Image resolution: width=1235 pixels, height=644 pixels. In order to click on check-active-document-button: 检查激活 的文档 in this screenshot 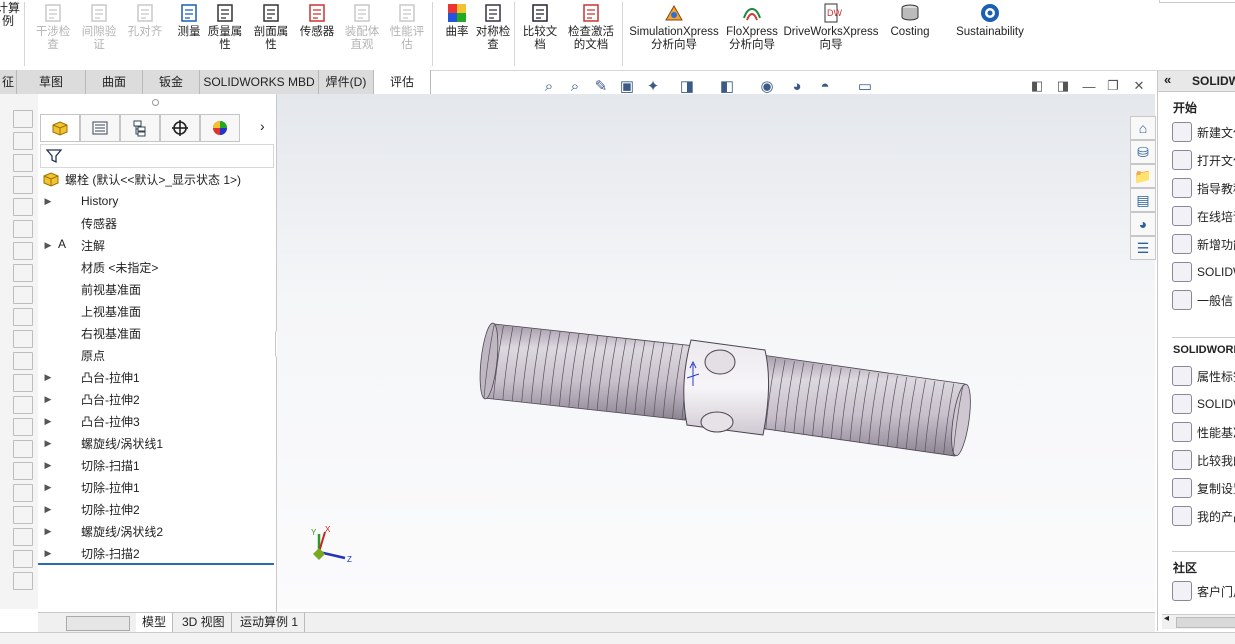, I will do `click(591, 27)`.